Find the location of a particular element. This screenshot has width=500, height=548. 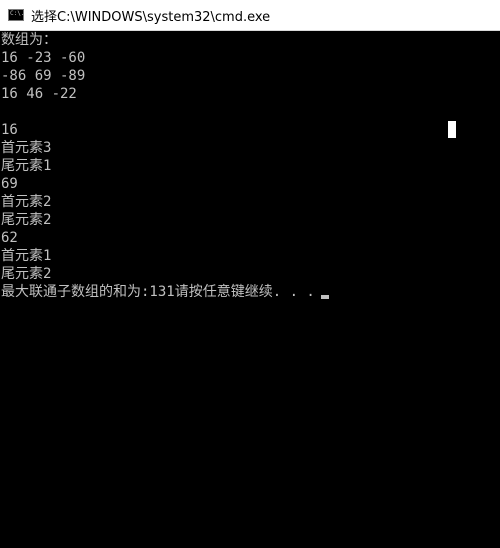

selection-marker is located at coordinates (452, 129).